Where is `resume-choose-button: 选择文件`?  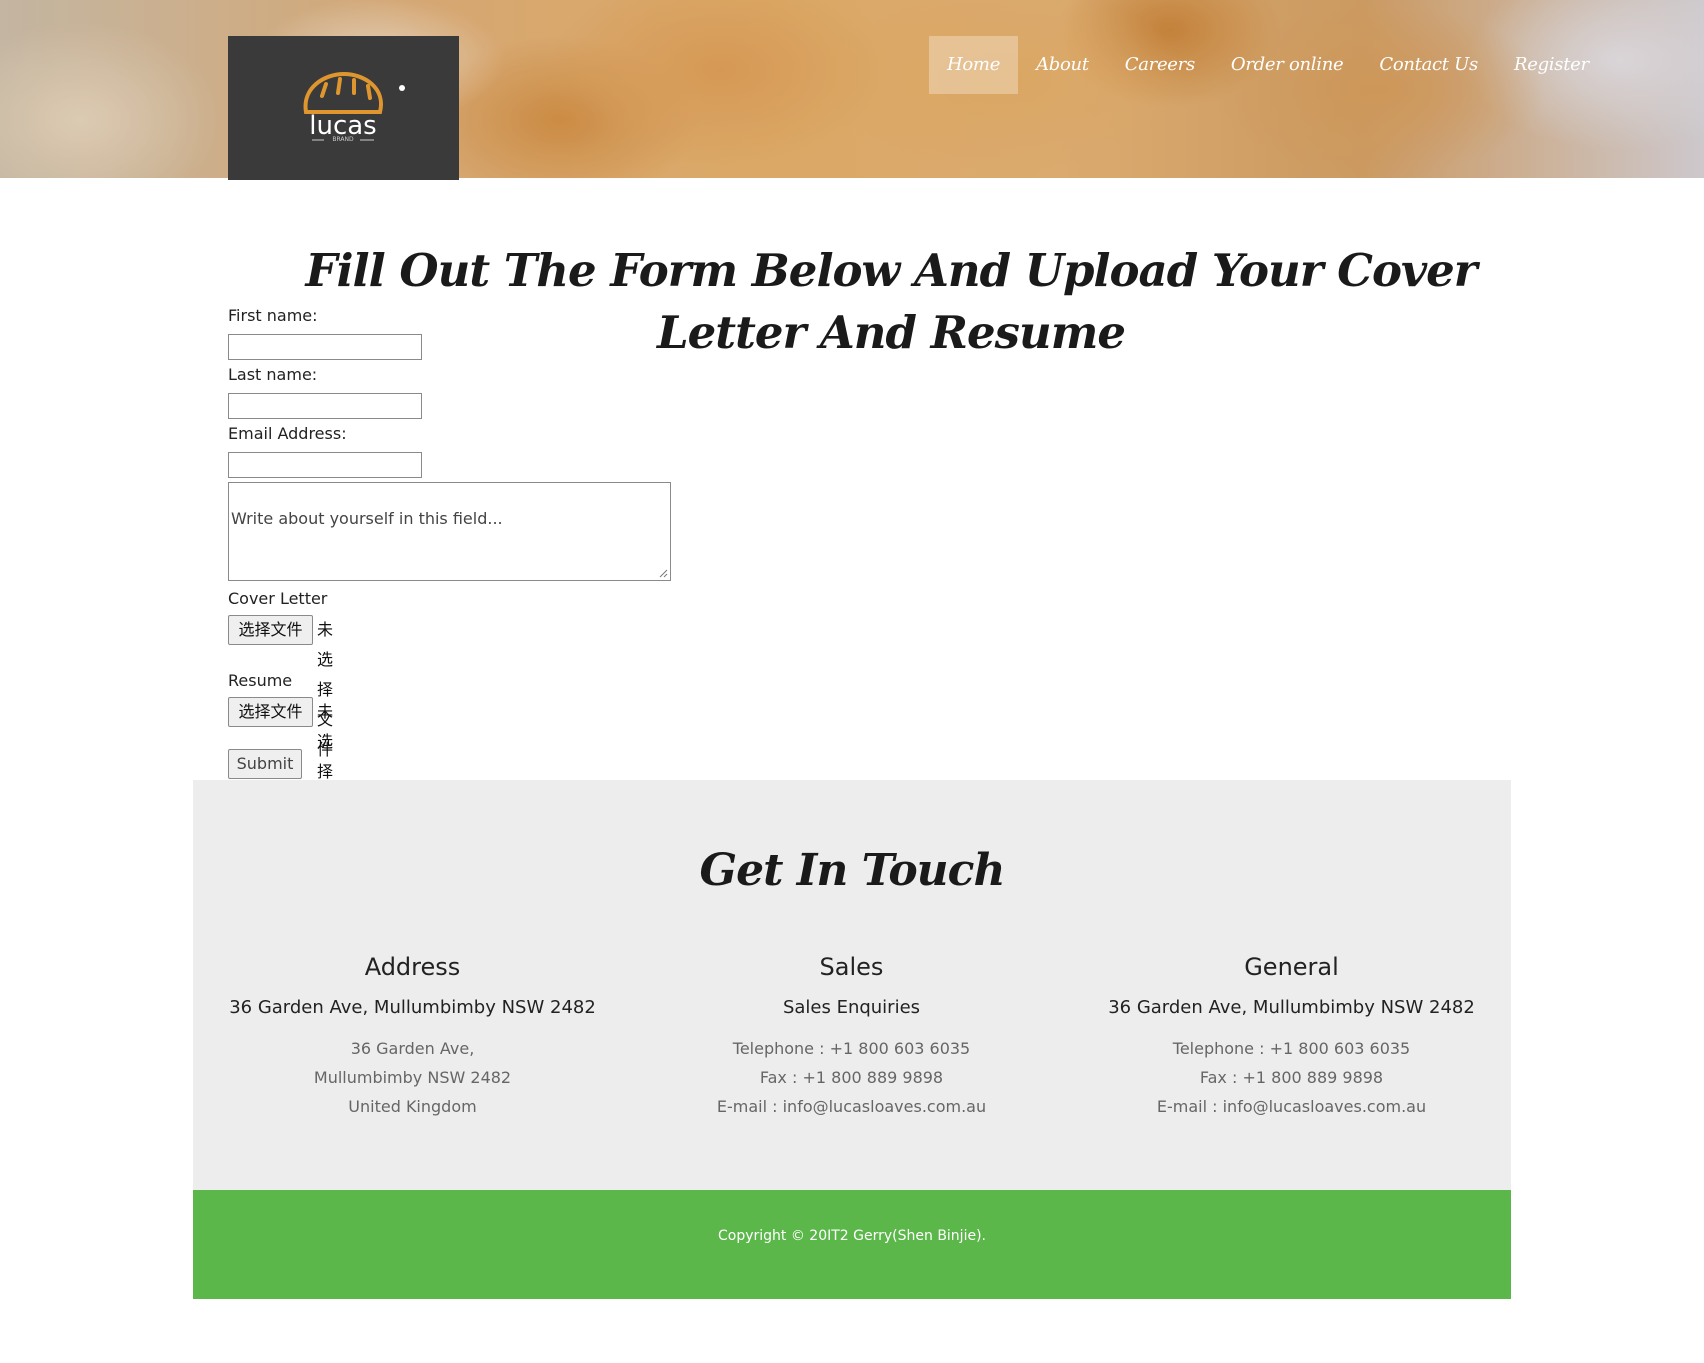 resume-choose-button: 选择文件 is located at coordinates (270, 712).